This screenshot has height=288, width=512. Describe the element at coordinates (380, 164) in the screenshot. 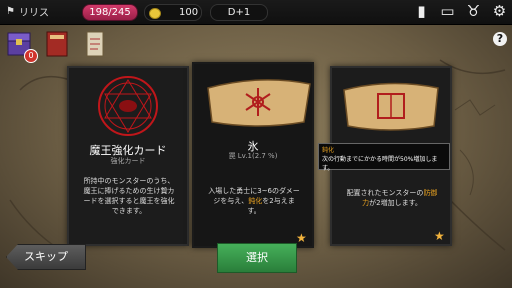

I see `tooltip-body: 次の行動までにかかる時間が50%増加します。` at that location.